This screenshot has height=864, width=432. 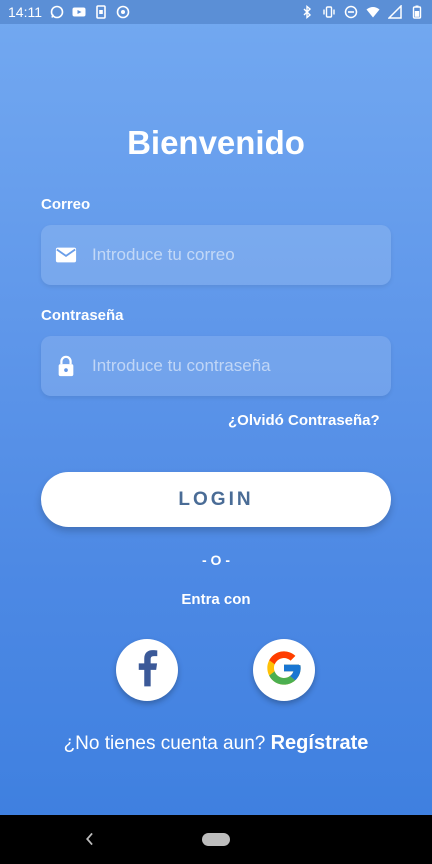 I want to click on whatsapp-icon, so click(x=57, y=12).